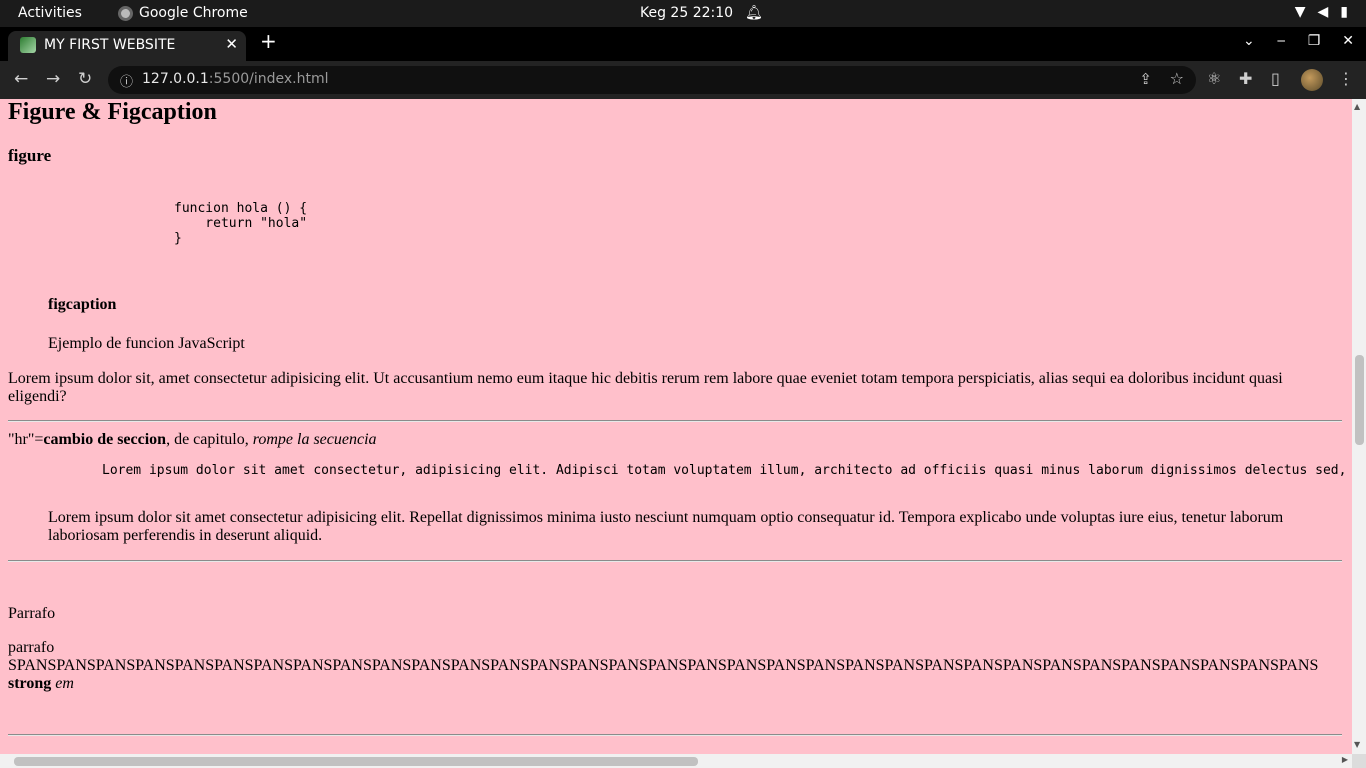 The height and width of the screenshot is (768, 1366). What do you see at coordinates (105, 439) in the screenshot?
I see `hr-bold-text: cambio de seccion` at bounding box center [105, 439].